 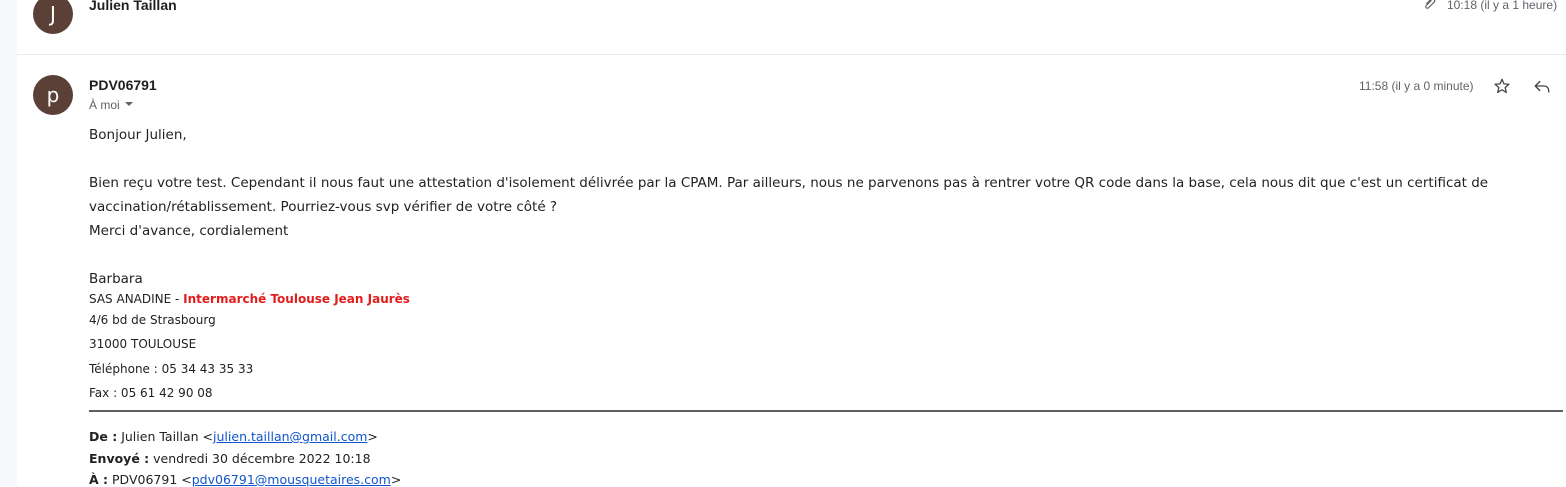 I want to click on signature-phone: Téléphone : 05 34 43 35 33, so click(x=171, y=369).